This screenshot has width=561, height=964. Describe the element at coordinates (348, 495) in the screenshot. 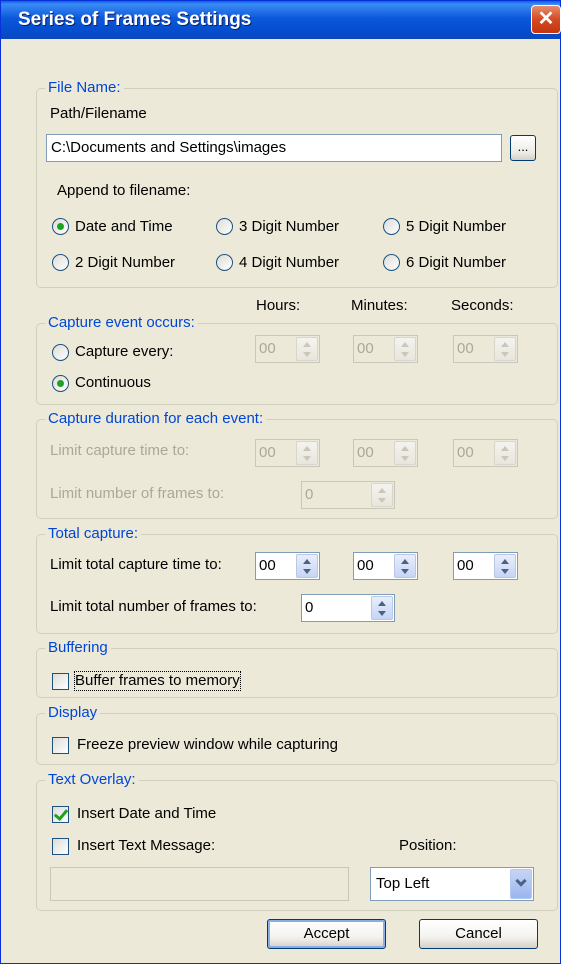

I see `duration-frames-spinner: 0` at that location.